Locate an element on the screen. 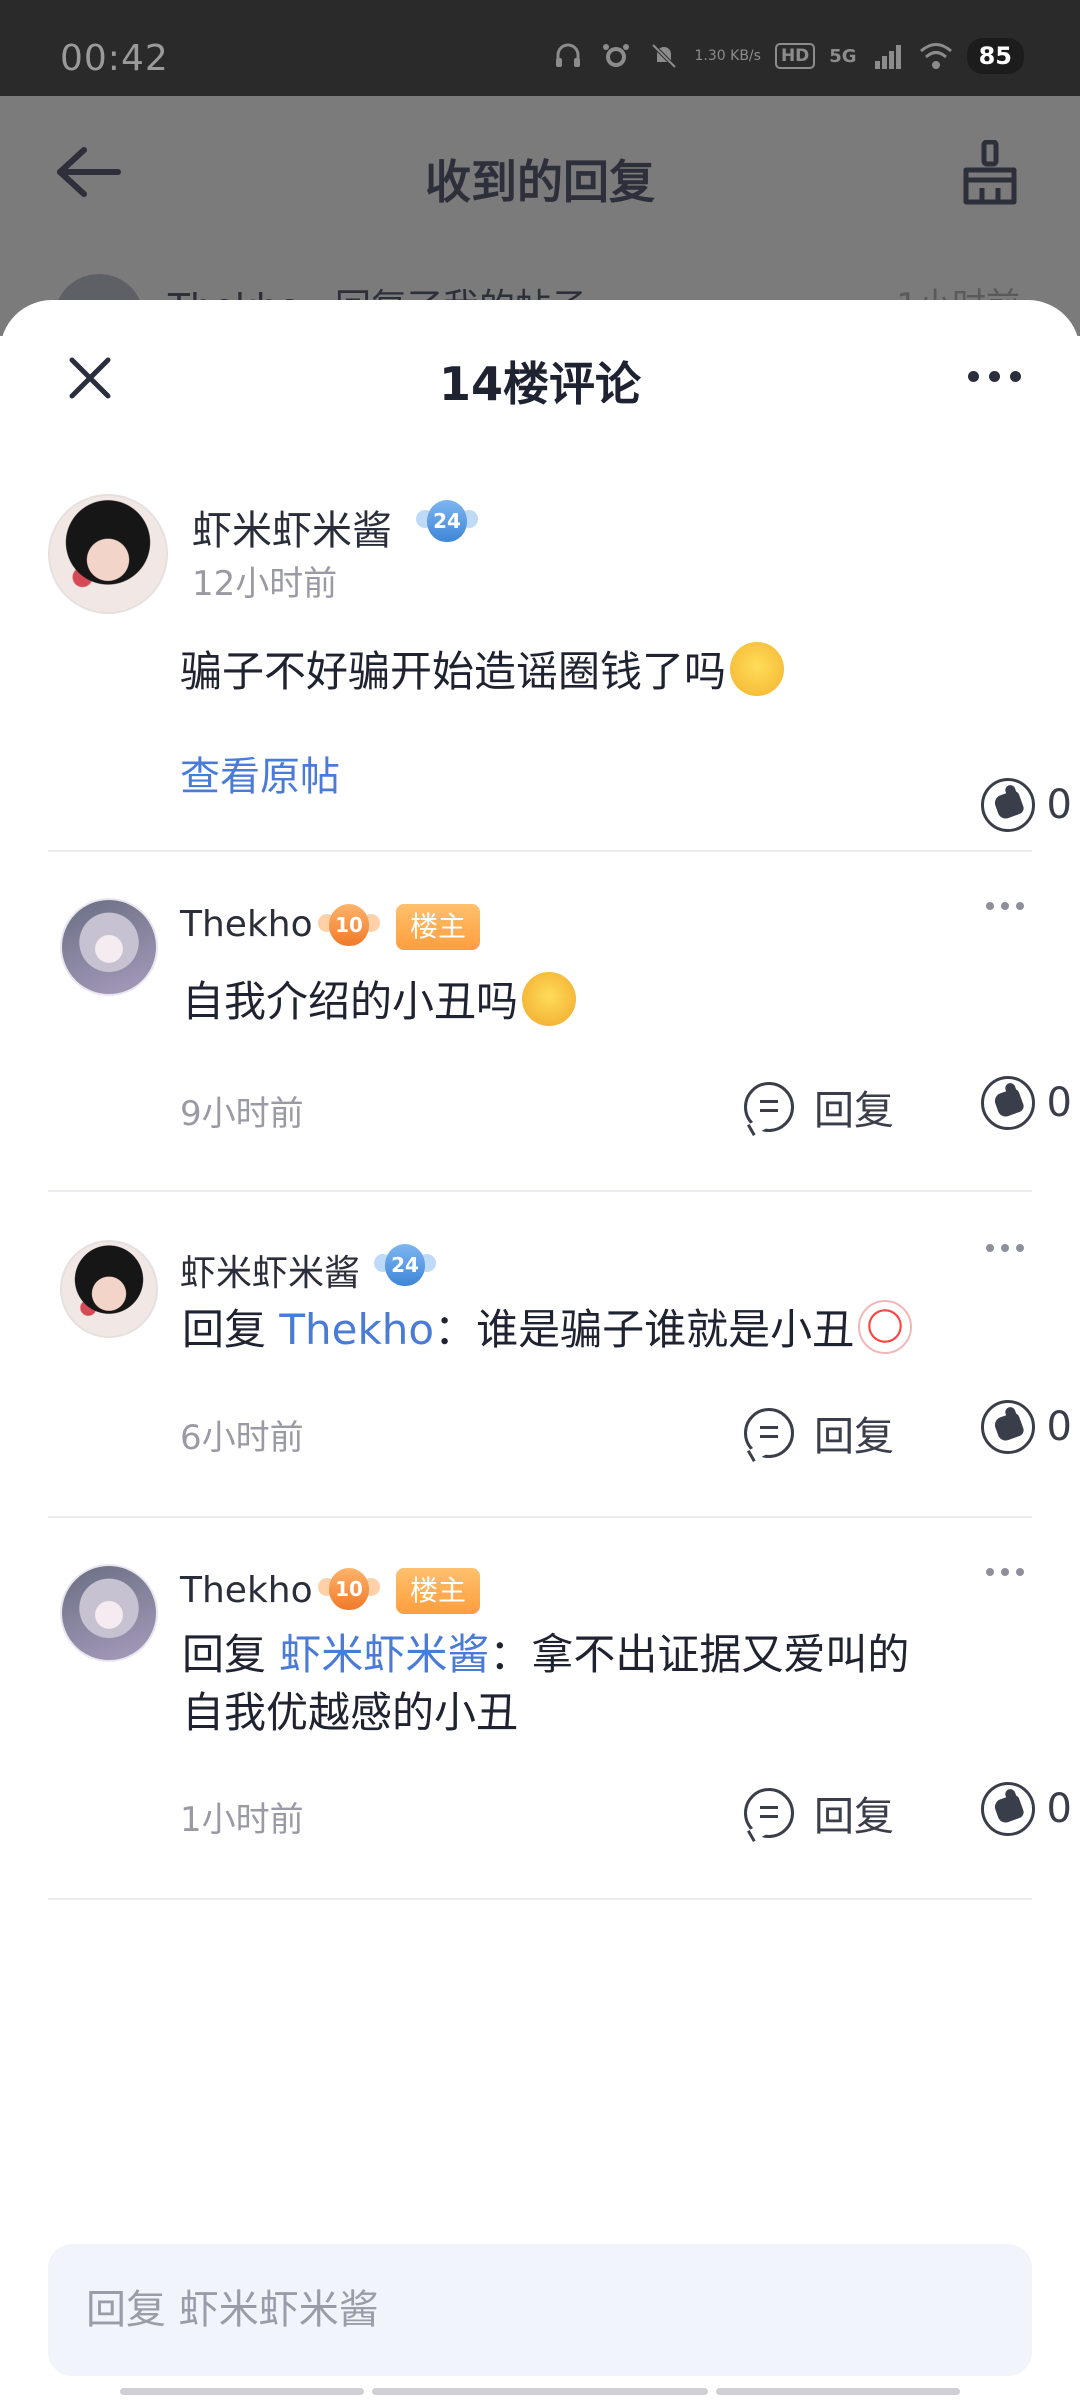  reply-content: 自我介绍的小丑吗 is located at coordinates (379, 1001).